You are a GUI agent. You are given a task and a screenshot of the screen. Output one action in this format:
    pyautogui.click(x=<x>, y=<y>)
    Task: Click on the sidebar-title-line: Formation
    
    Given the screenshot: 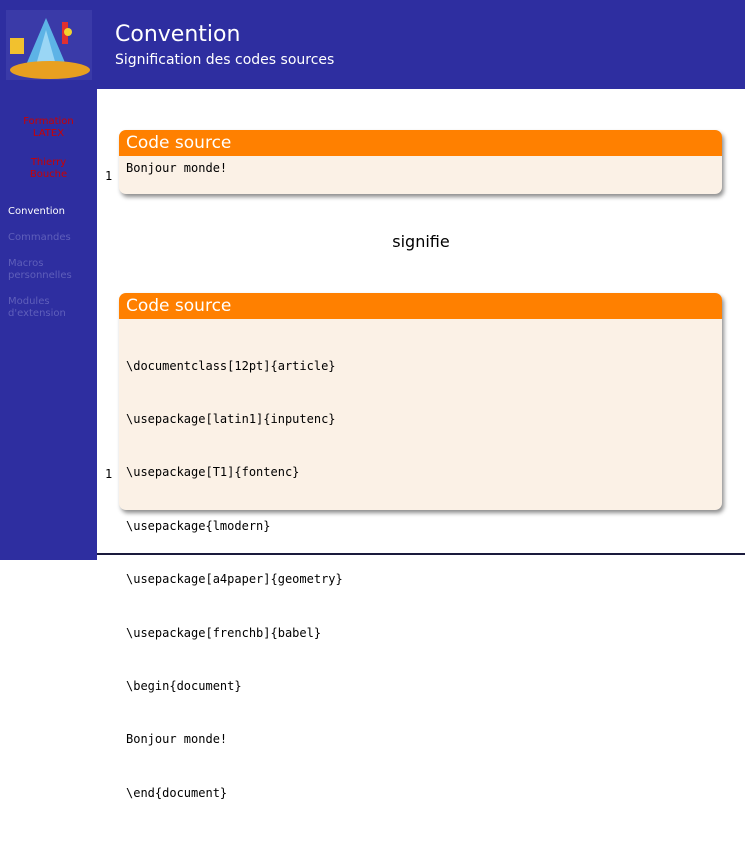 What is the action you would take?
    pyautogui.click(x=48, y=121)
    